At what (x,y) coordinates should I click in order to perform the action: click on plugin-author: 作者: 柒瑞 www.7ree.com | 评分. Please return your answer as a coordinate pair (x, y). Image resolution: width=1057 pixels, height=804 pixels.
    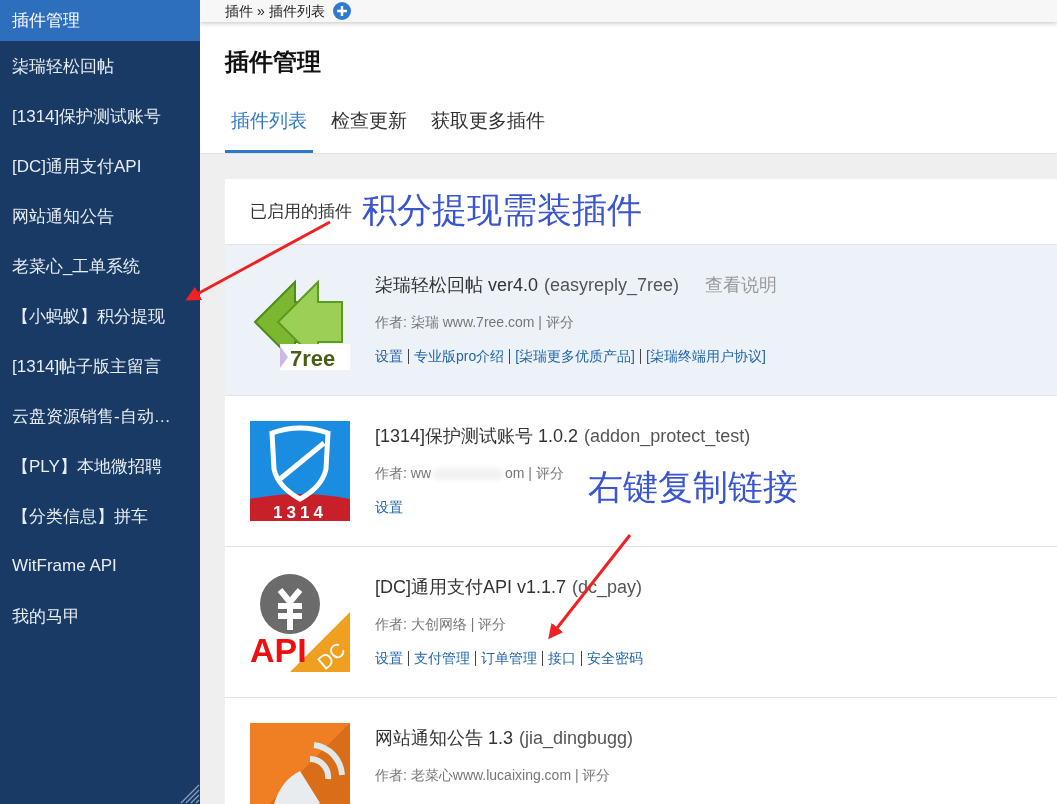
    Looking at the image, I should click on (475, 322).